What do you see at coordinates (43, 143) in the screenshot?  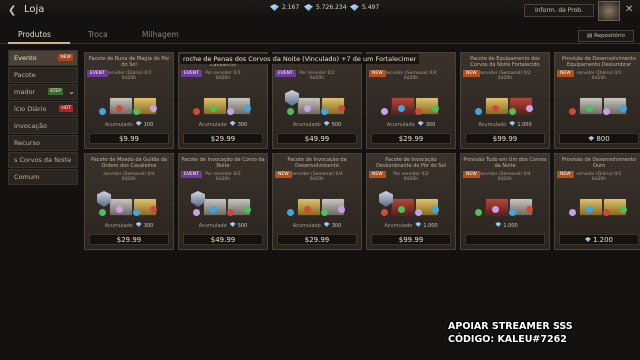 I see `sidebar-item-recurso: Recurso` at bounding box center [43, 143].